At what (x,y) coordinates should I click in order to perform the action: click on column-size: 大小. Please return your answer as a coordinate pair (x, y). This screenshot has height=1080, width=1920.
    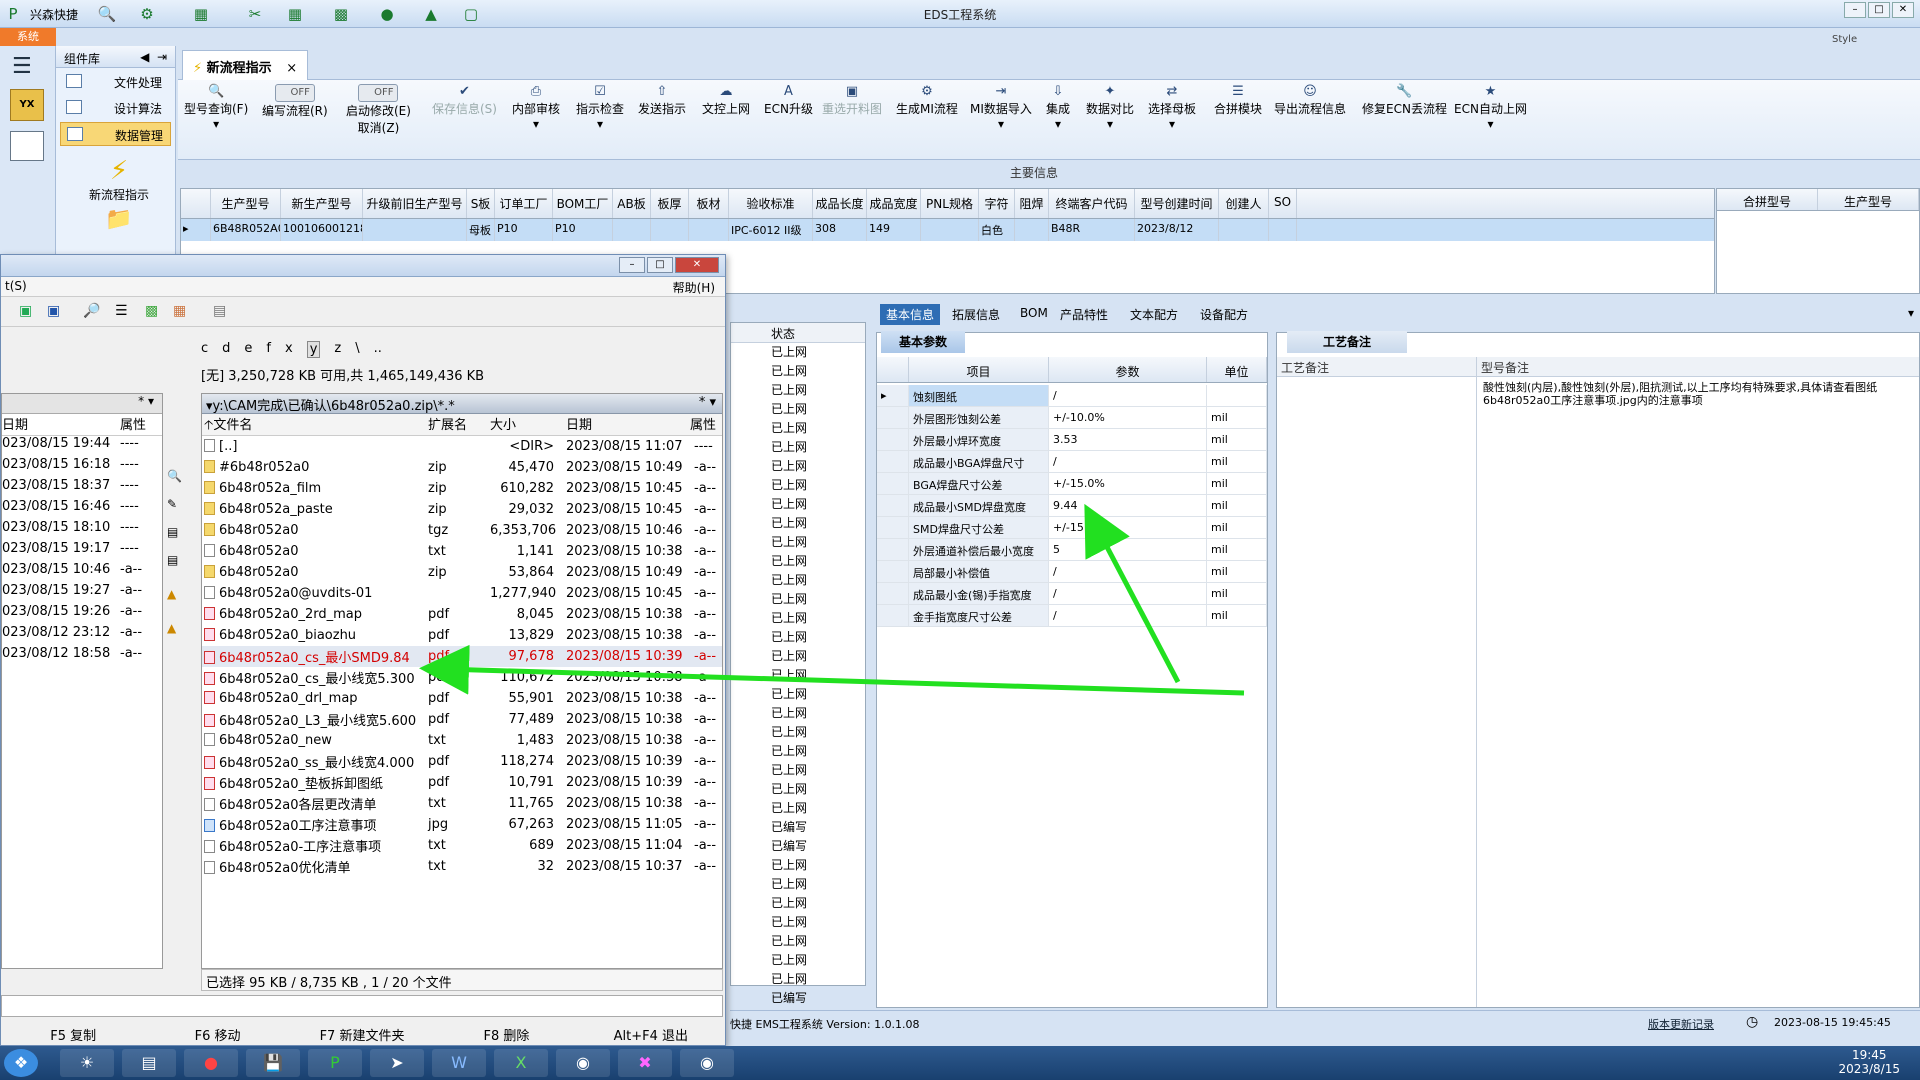
    Looking at the image, I should click on (522, 424).